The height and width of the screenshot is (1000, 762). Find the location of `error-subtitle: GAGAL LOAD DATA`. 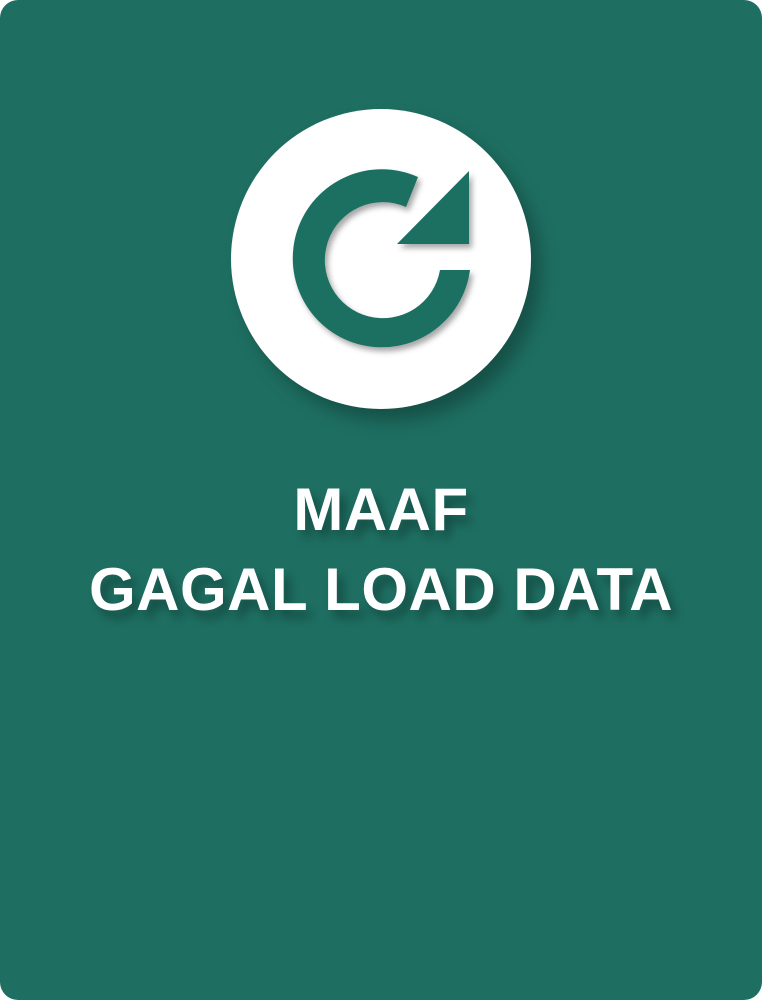

error-subtitle: GAGAL LOAD DATA is located at coordinates (381, 589).